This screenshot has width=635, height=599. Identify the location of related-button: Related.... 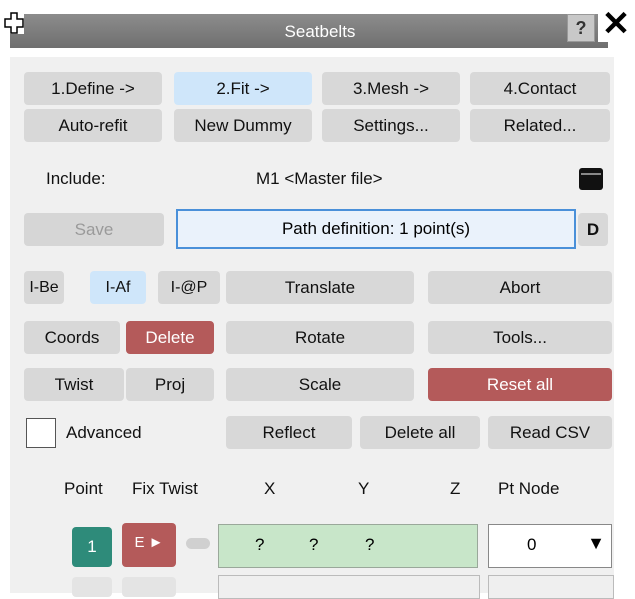
(540, 125).